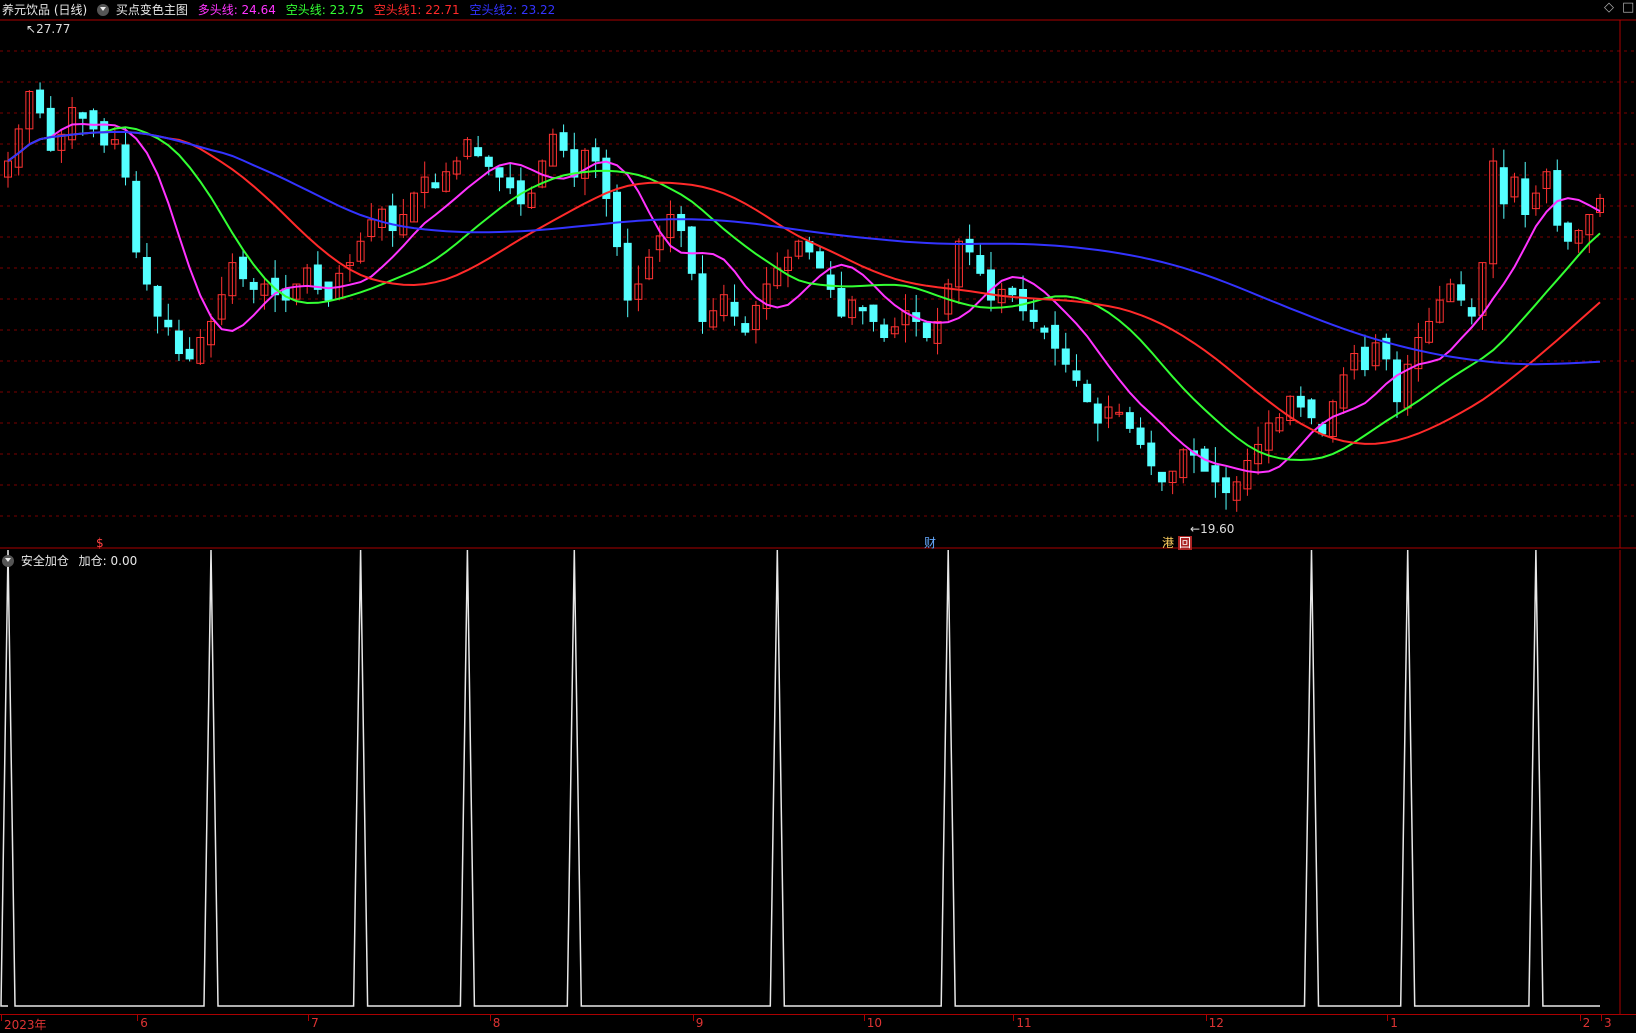  I want to click on date-tick: 8, so click(495, 1022).